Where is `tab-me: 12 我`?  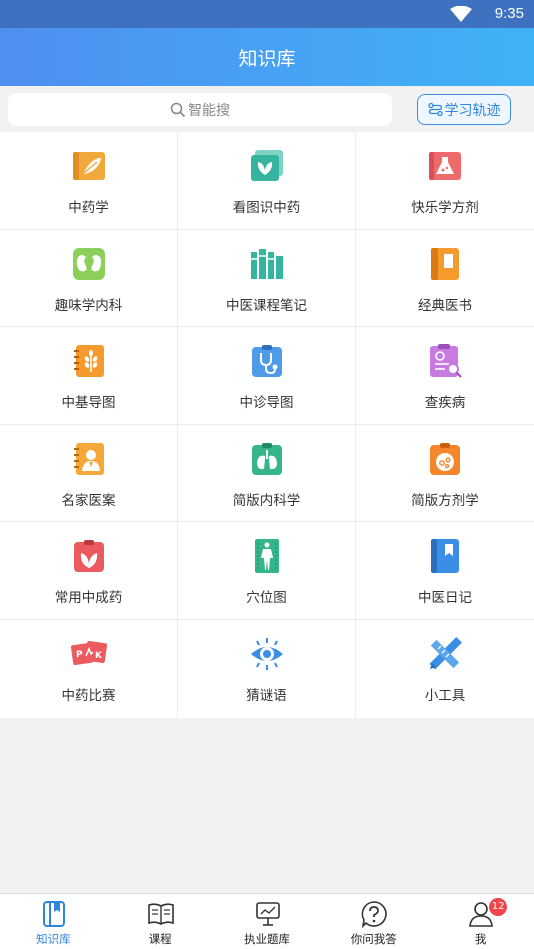 tab-me: 12 我 is located at coordinates (480, 921).